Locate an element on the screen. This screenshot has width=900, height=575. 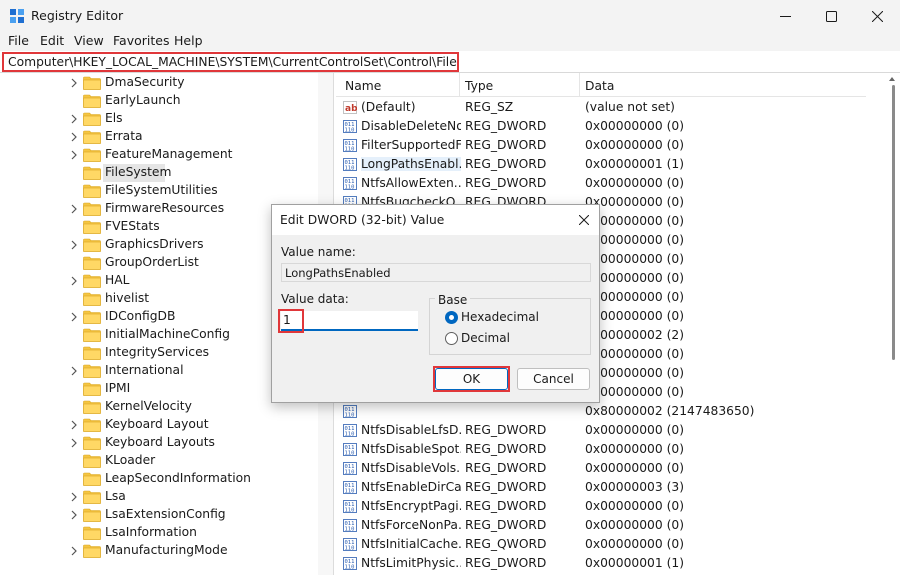
column-data: Data is located at coordinates (599, 86).